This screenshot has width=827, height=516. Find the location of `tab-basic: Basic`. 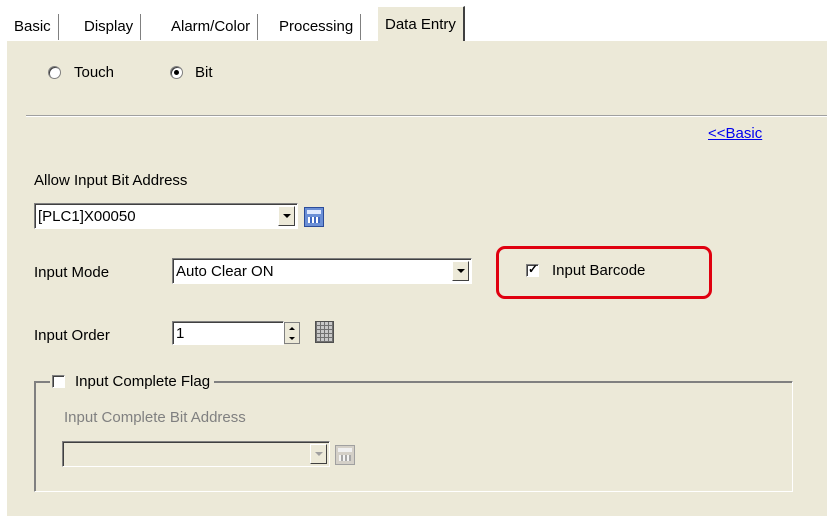

tab-basic: Basic is located at coordinates (32, 27).